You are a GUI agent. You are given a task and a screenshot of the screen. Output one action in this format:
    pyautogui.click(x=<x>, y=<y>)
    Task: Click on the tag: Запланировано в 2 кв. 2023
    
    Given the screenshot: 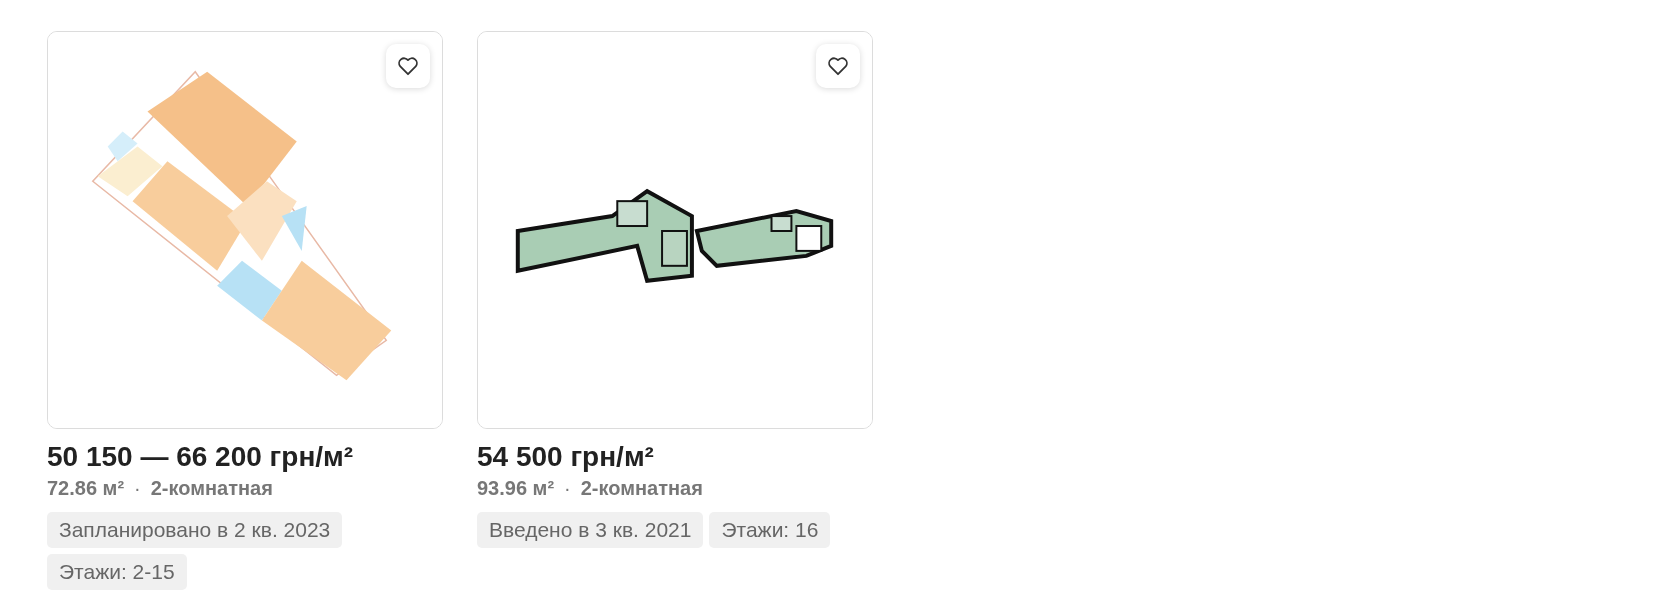 What is the action you would take?
    pyautogui.click(x=195, y=530)
    